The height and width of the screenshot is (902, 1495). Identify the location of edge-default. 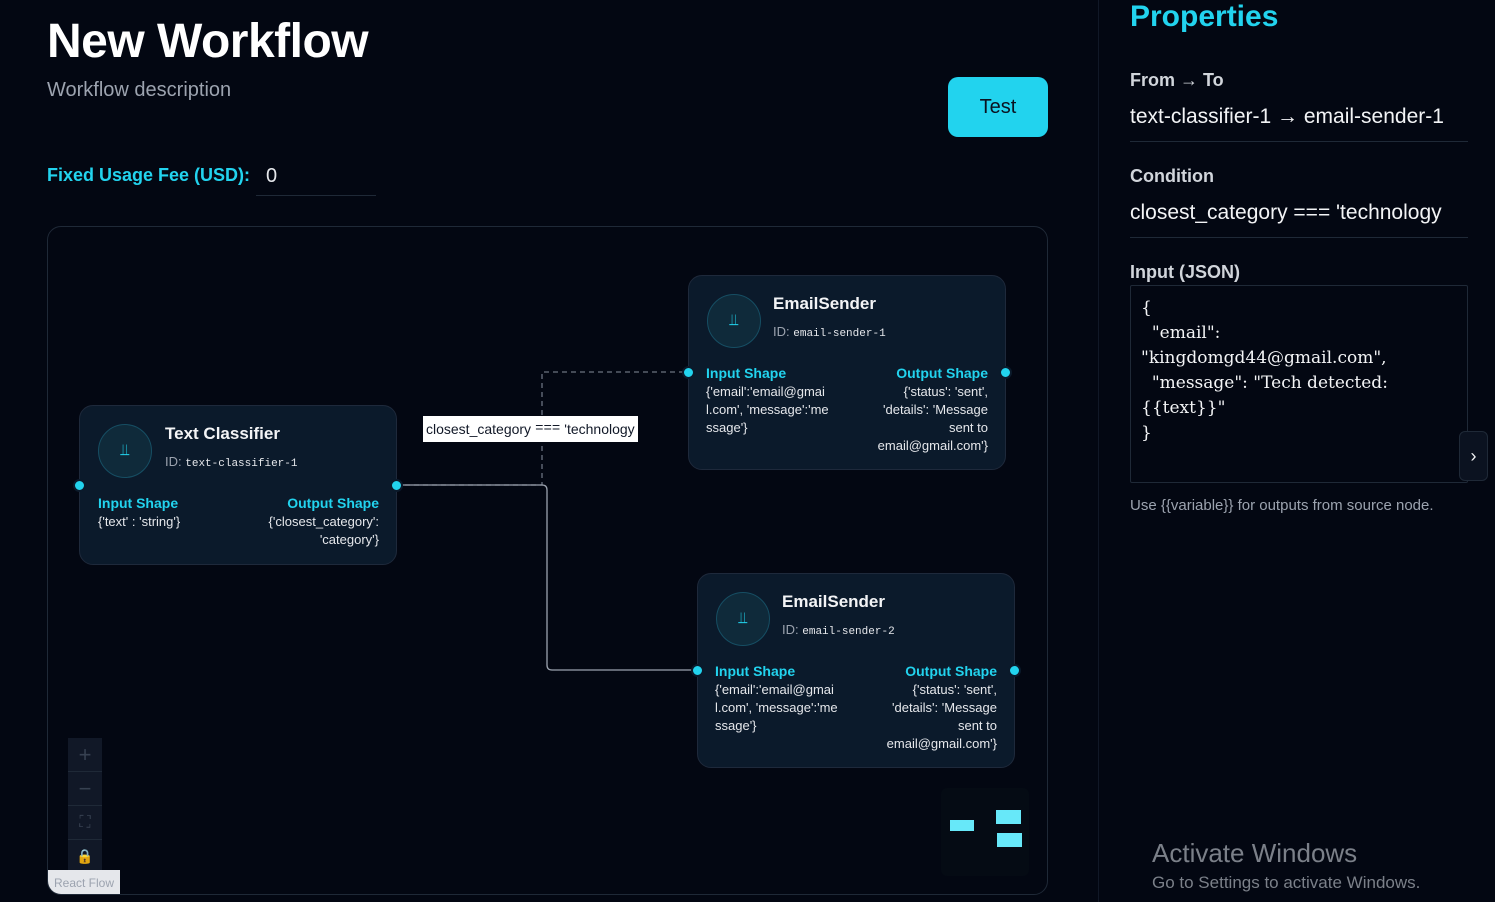
(547, 577).